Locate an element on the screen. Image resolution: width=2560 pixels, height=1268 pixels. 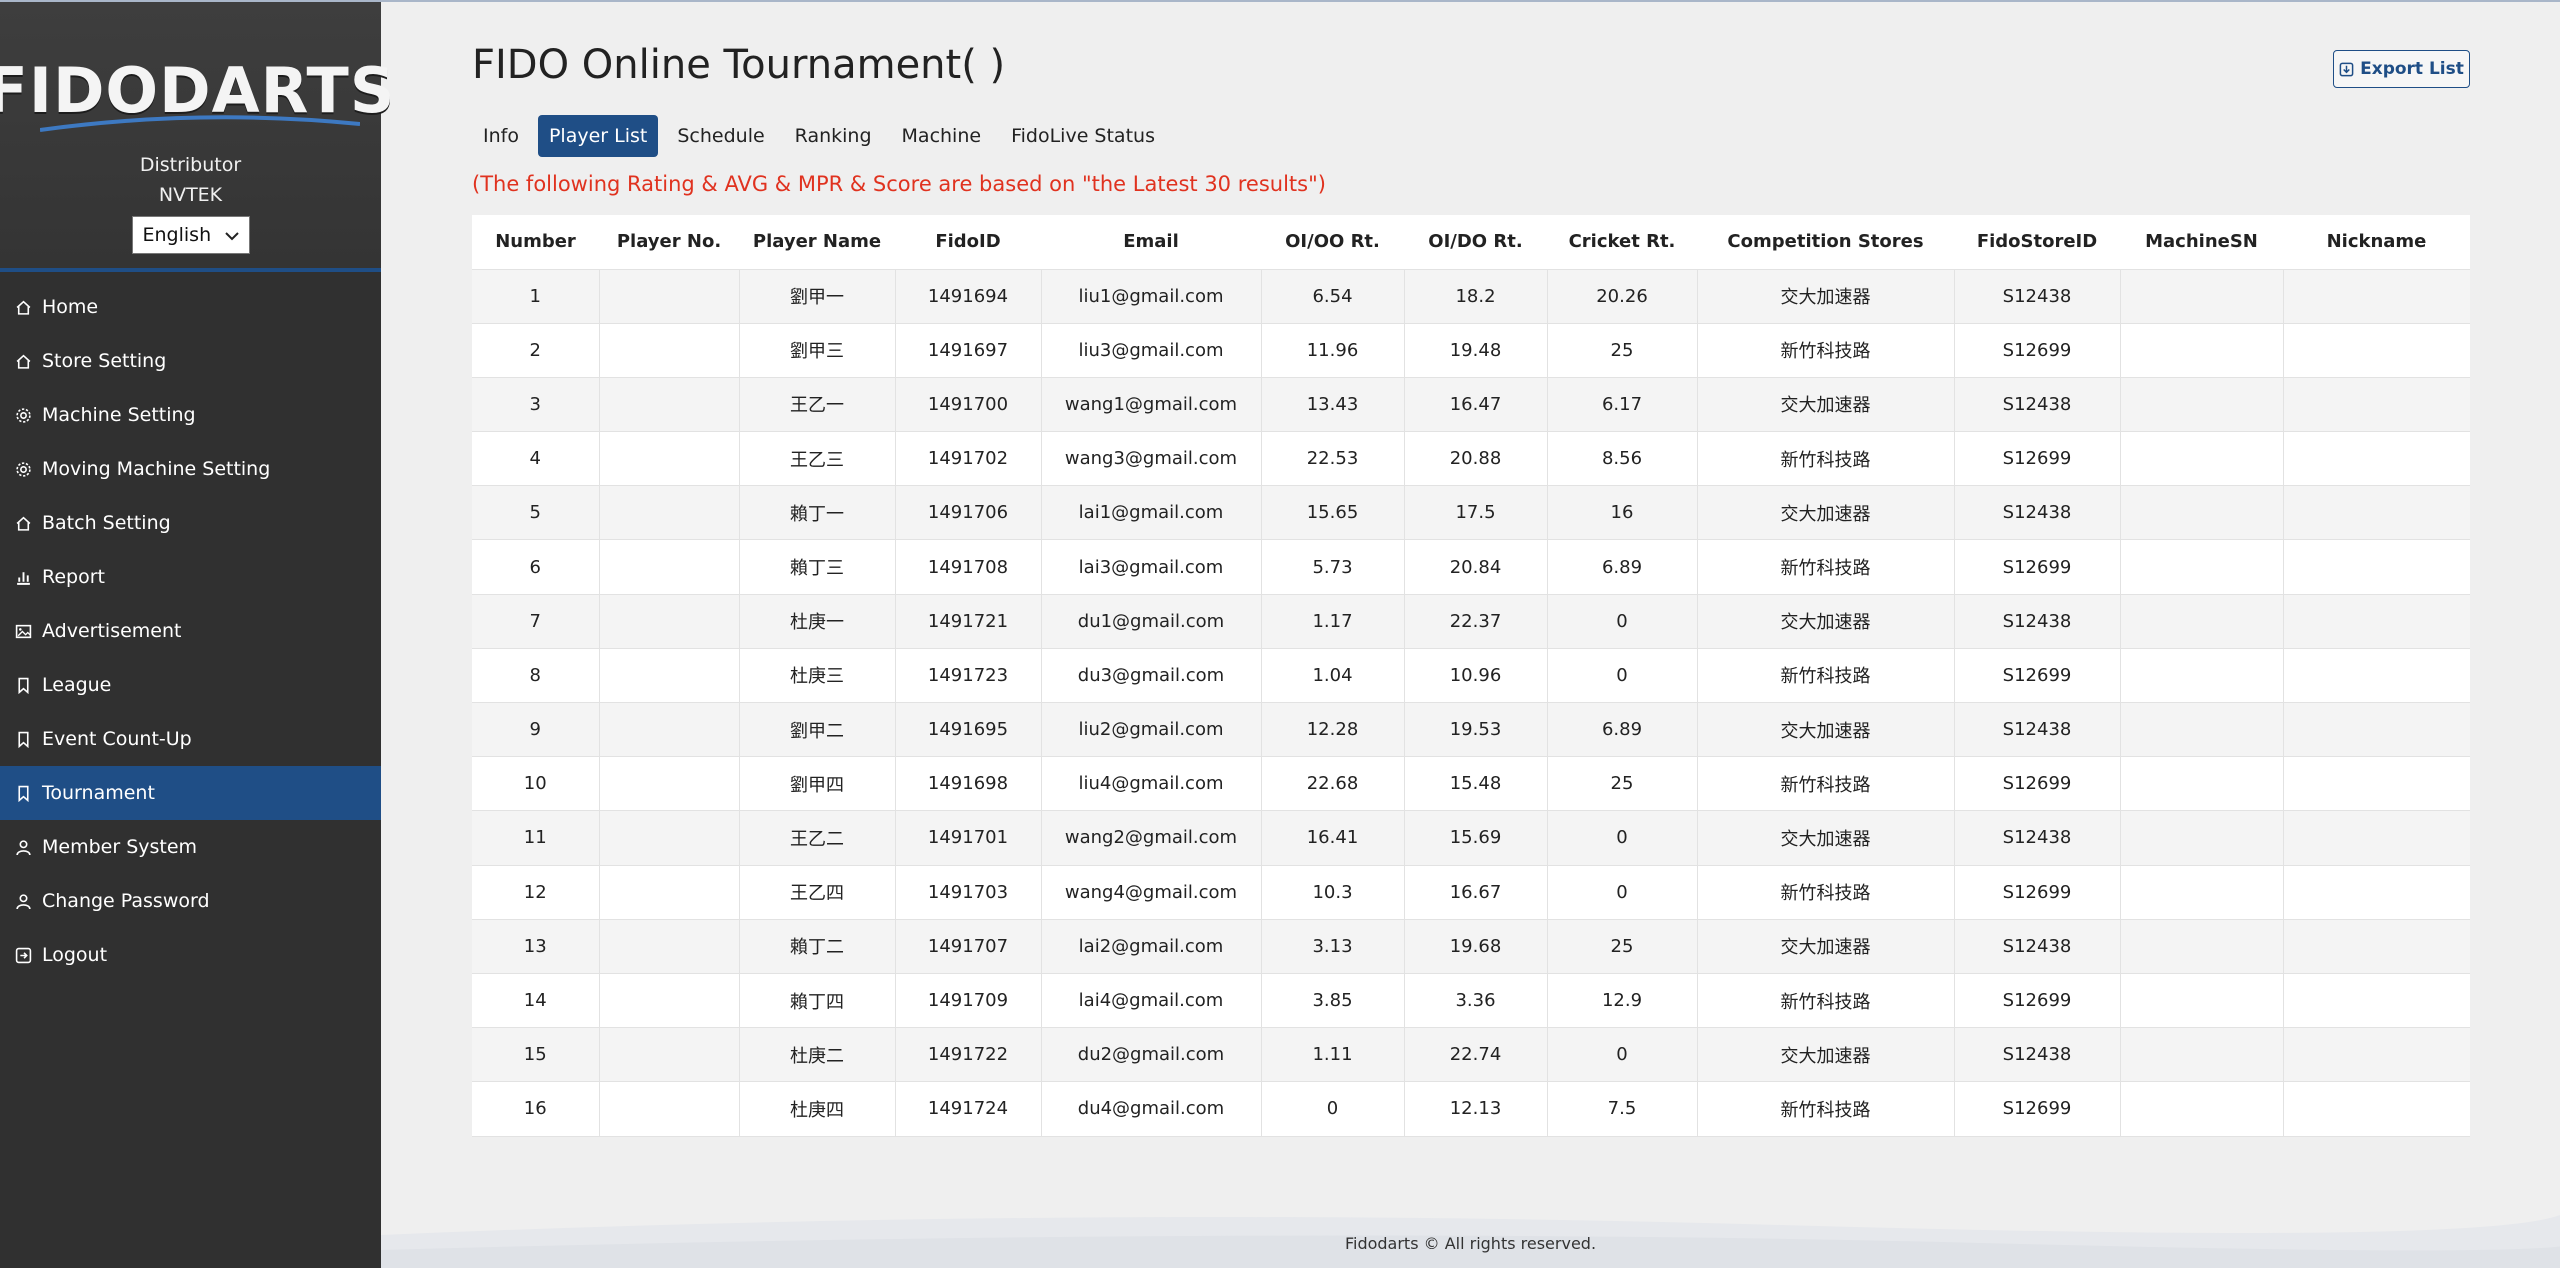
column-header: Competition Stores is located at coordinates (1825, 242).